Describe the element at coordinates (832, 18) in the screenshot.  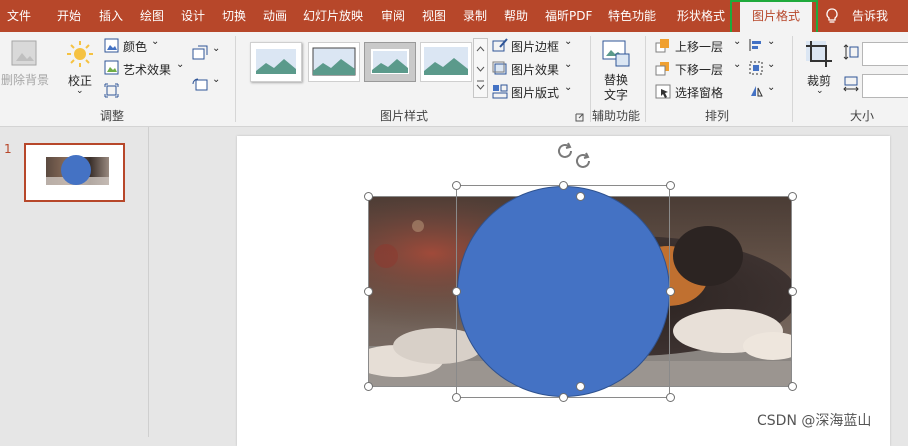
I see `lightbulb-icon` at that location.